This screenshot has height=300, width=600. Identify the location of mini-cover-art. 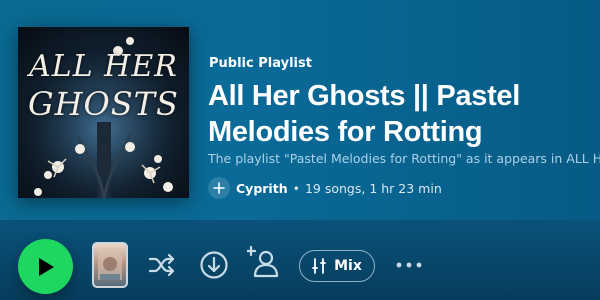
(110, 265).